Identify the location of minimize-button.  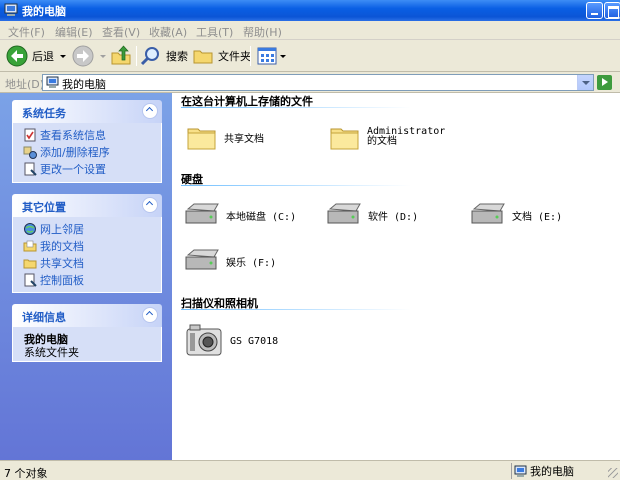
(594, 10).